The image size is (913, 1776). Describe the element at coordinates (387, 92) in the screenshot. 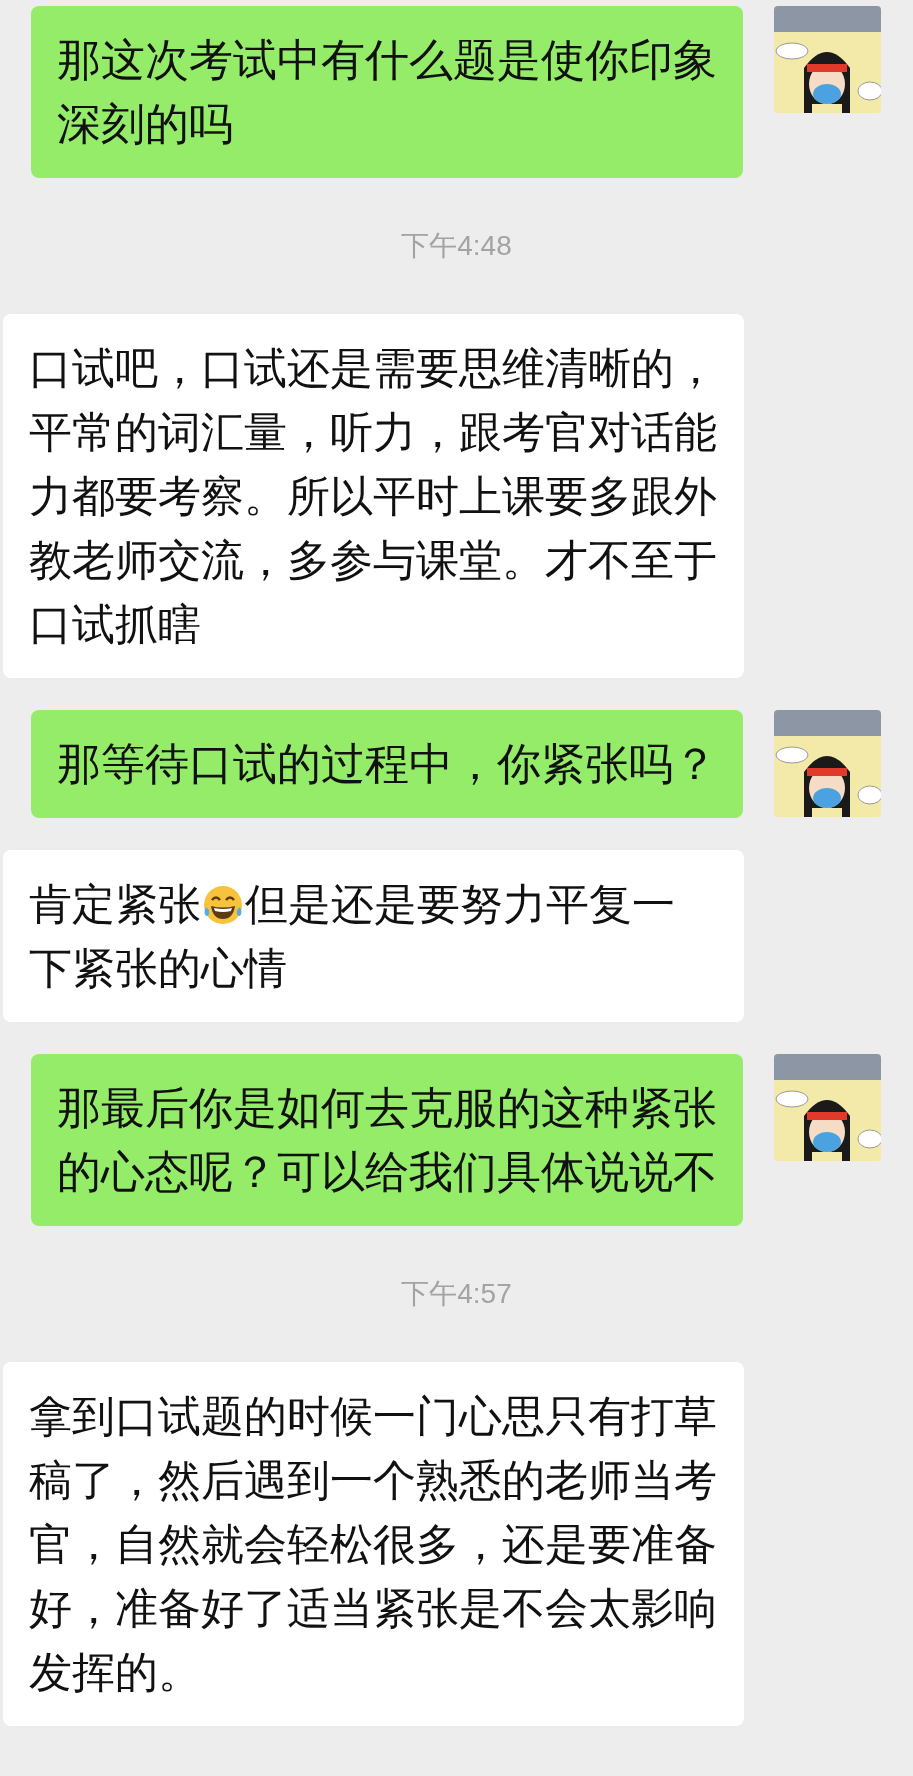

I see `sent-message: 那这次考试中有什么题是使你印象深刻的吗` at that location.